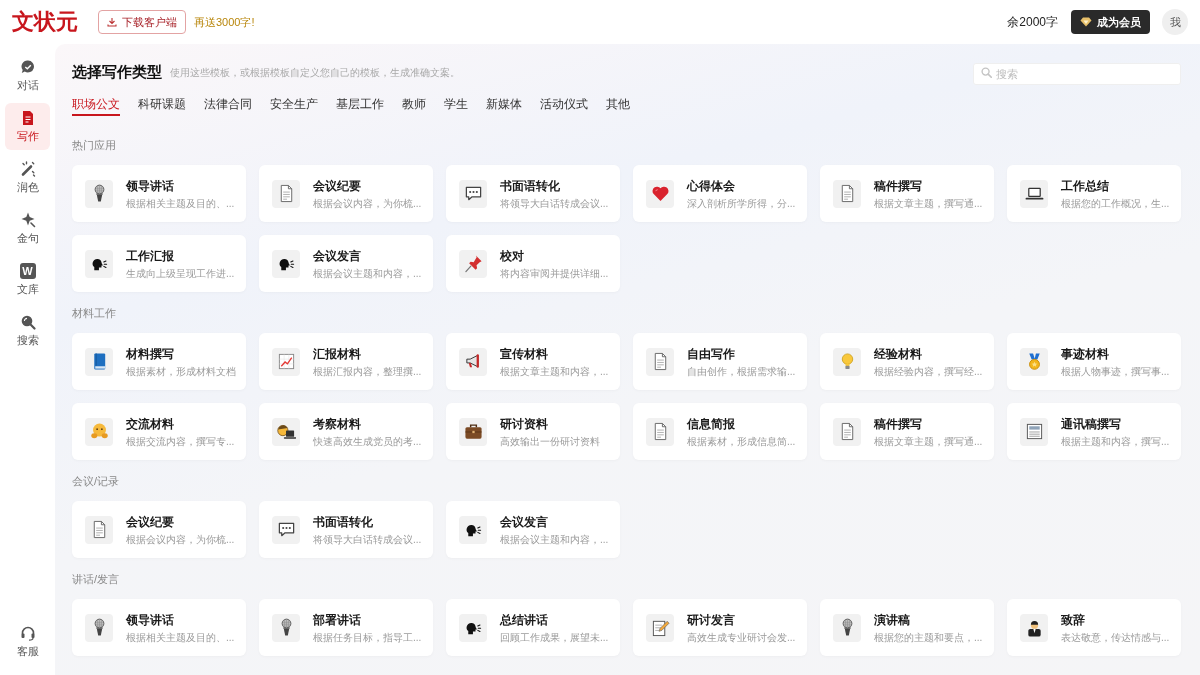 The height and width of the screenshot is (675, 1200). What do you see at coordinates (337, 619) in the screenshot?
I see `card-title: 部署讲话` at bounding box center [337, 619].